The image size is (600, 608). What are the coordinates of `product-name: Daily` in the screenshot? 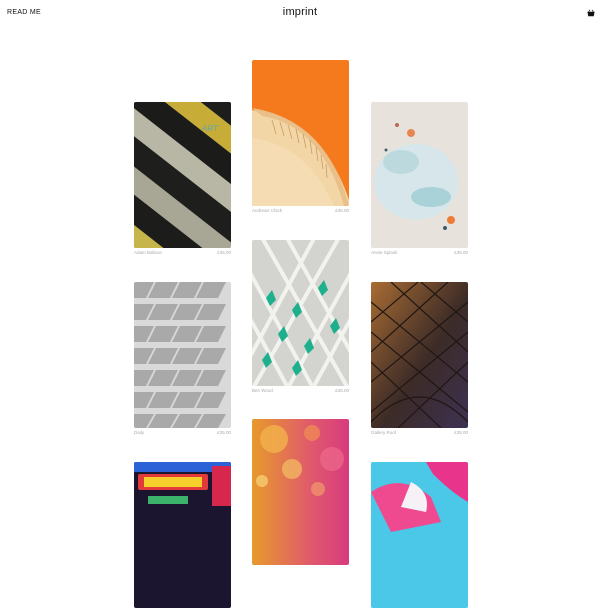 It's located at (139, 432).